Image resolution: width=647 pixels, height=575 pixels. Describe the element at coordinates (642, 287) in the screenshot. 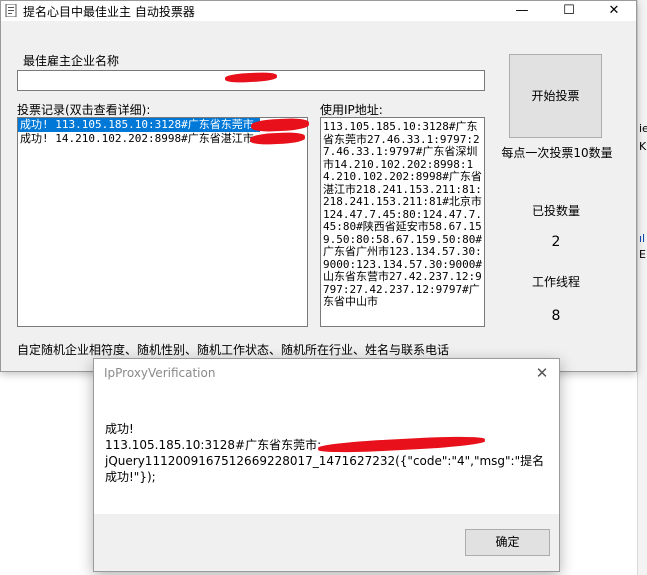

I see `background-window` at that location.